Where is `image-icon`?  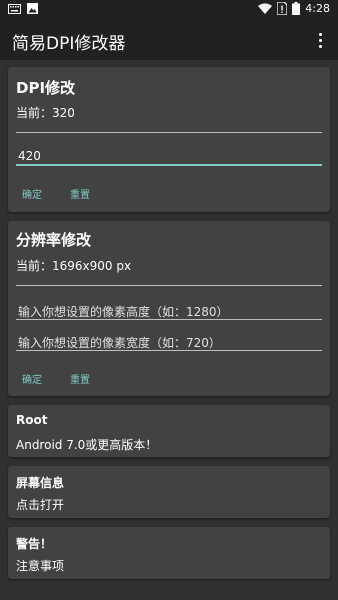
image-icon is located at coordinates (32, 8).